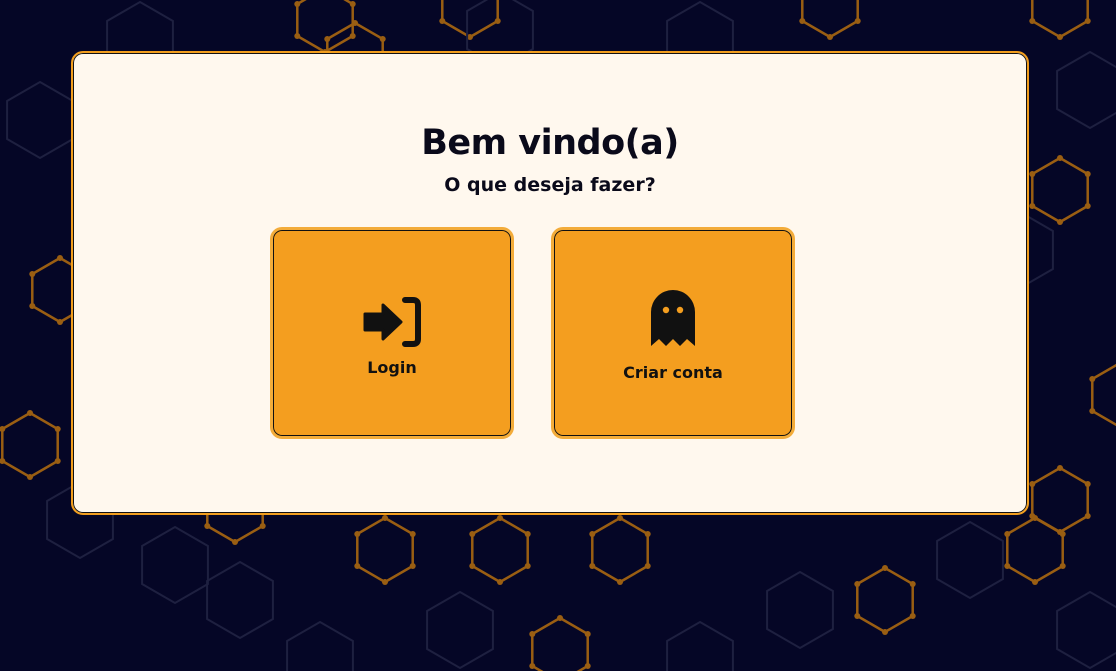 This screenshot has height=671, width=1116. What do you see at coordinates (550, 143) in the screenshot?
I see `welcome-title: Bem vindo(a)` at bounding box center [550, 143].